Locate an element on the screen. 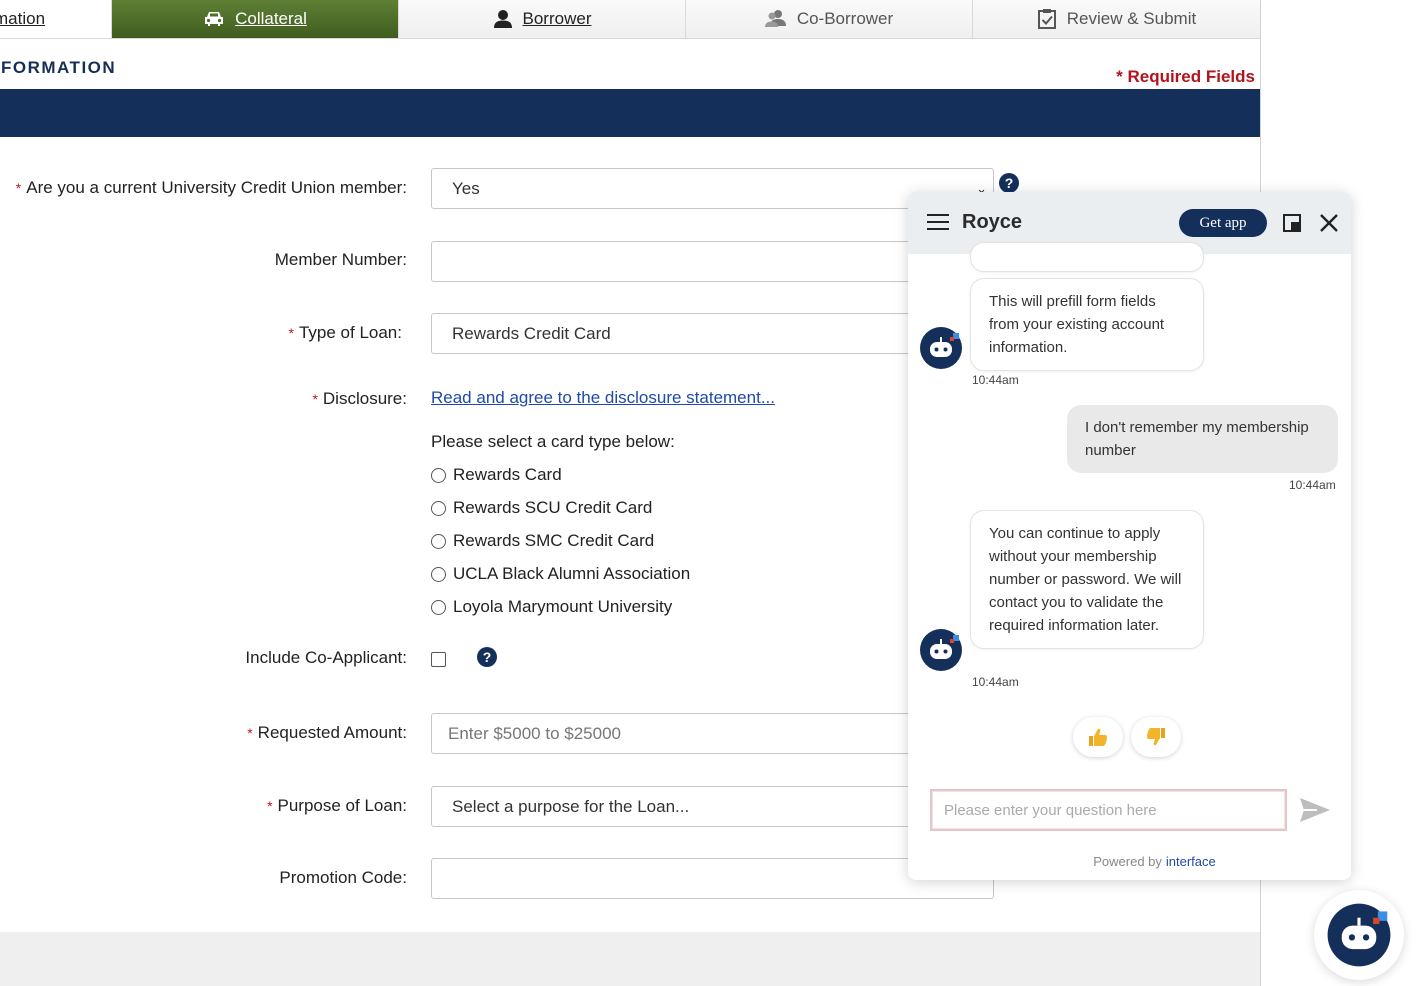 This screenshot has width=1417, height=986. section-header-bar is located at coordinates (630, 113).